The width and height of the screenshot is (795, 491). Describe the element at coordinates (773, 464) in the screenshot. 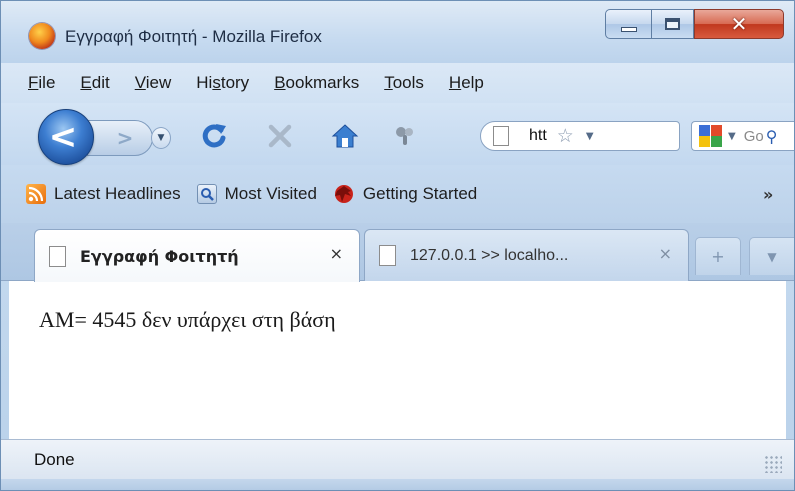

I see `resize-grip` at that location.